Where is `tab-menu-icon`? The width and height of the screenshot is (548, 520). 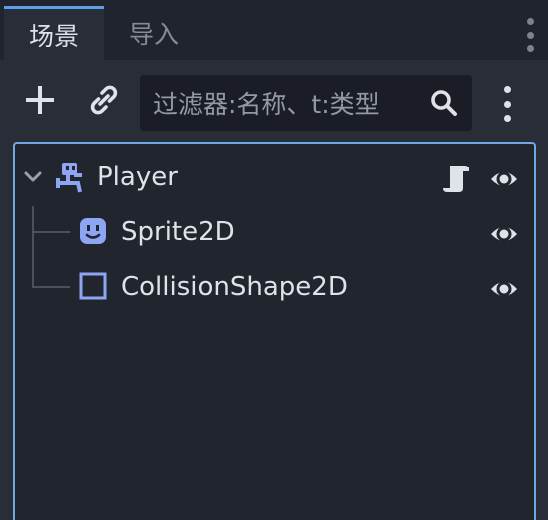
tab-menu-icon is located at coordinates (530, 35).